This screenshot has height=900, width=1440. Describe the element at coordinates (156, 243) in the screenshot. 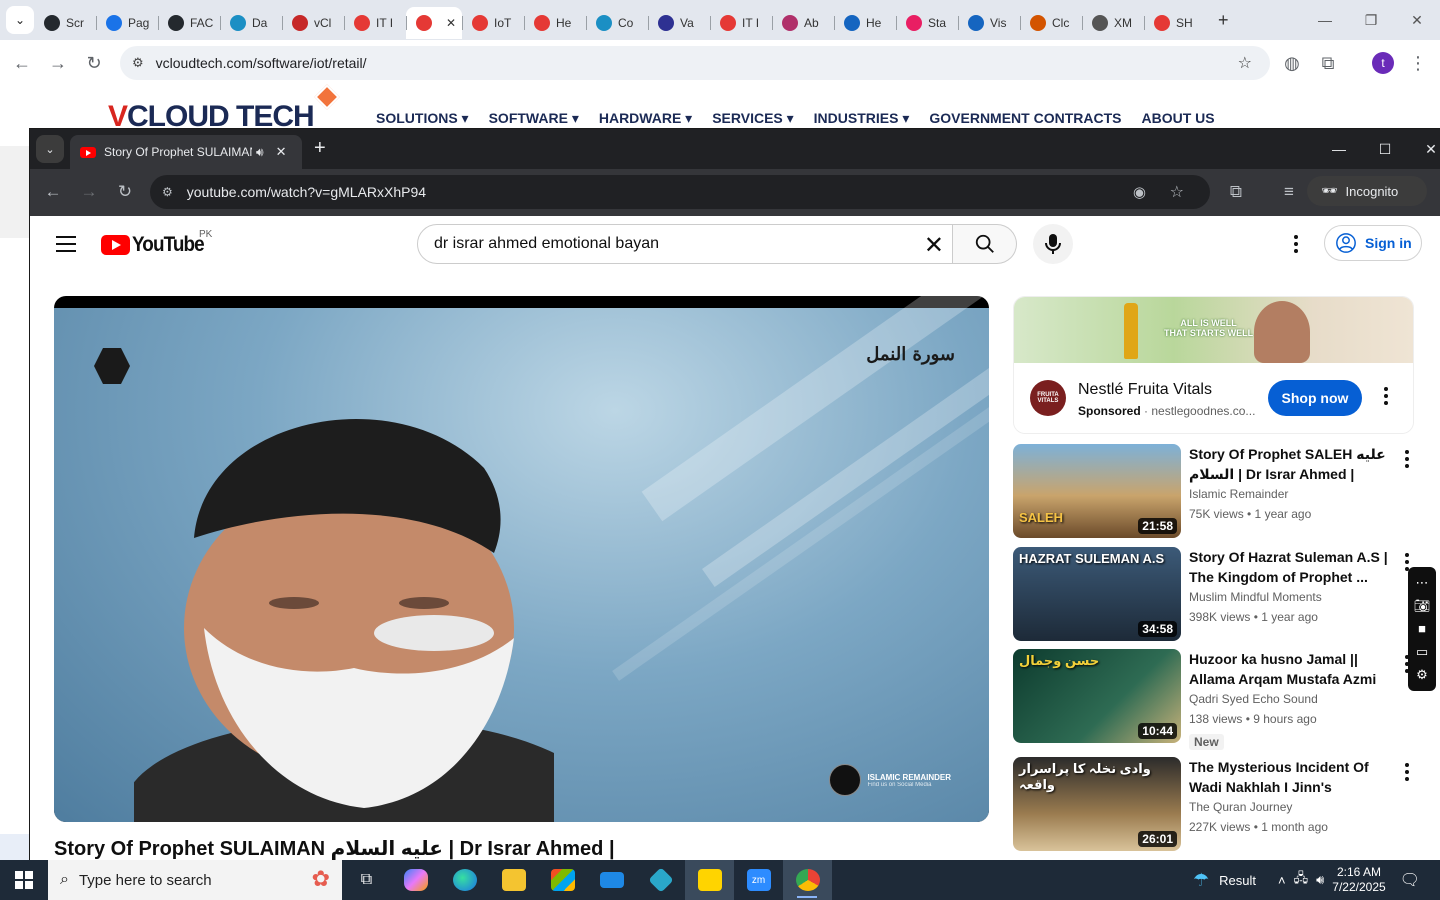

I see `youtube-logo: YouTube PK` at that location.